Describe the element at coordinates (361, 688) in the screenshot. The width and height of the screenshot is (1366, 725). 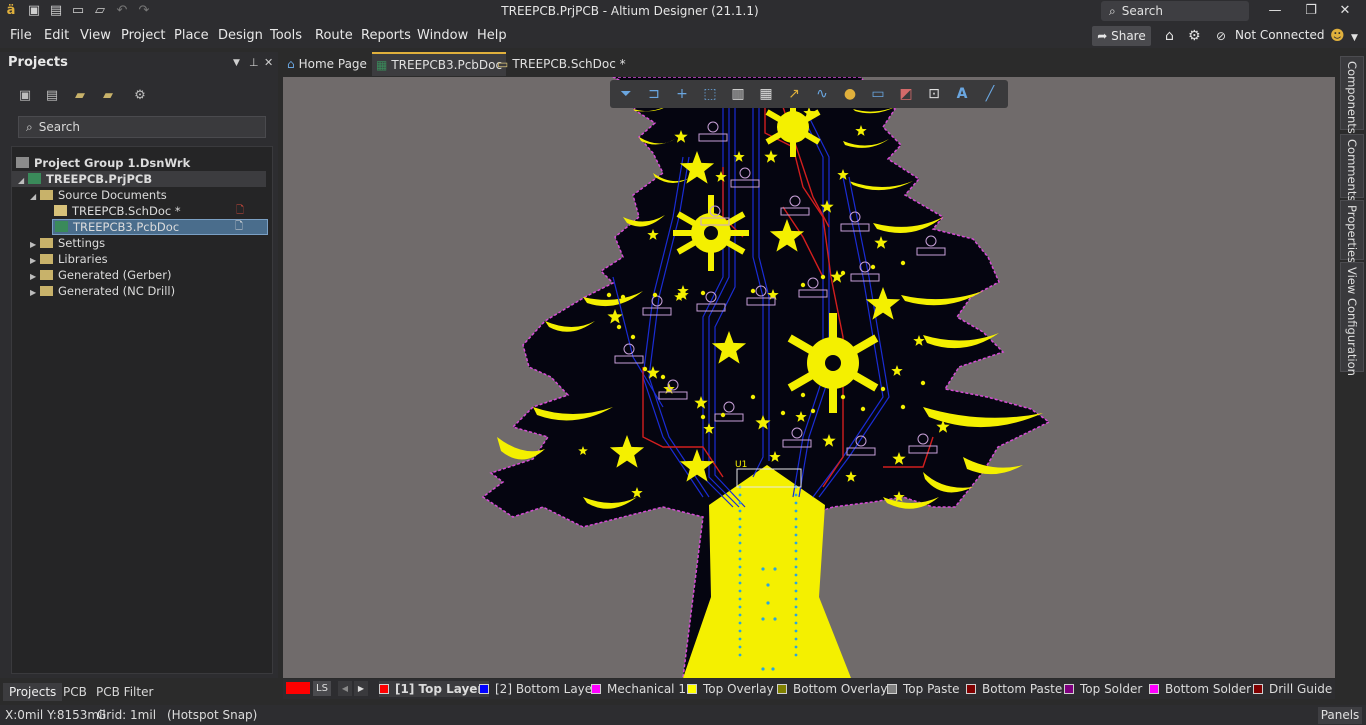
I see `layer-scroll-right-button: ▶` at that location.